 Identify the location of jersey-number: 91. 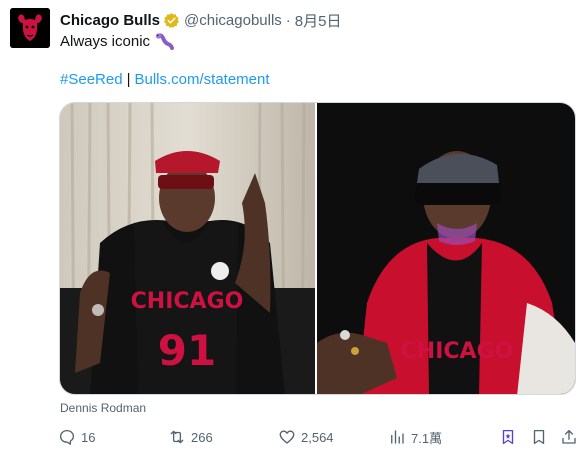
(187, 350).